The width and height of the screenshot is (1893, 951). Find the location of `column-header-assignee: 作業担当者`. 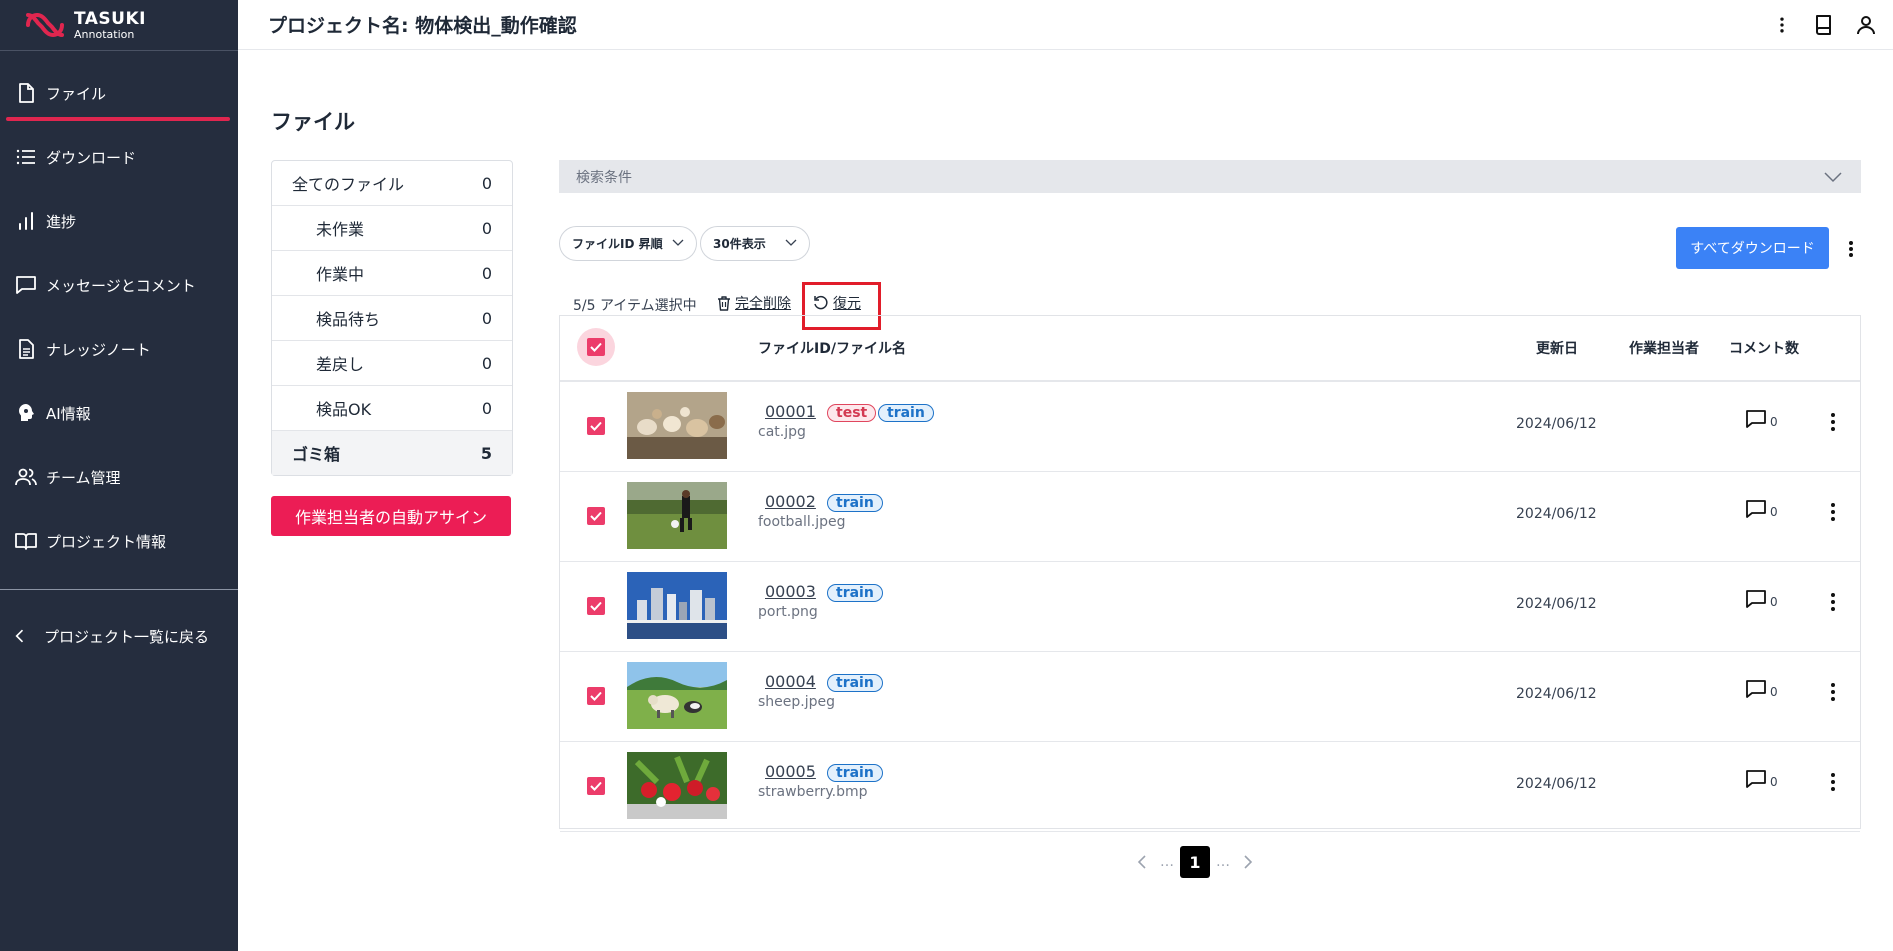

column-header-assignee: 作業担当者 is located at coordinates (1664, 349).